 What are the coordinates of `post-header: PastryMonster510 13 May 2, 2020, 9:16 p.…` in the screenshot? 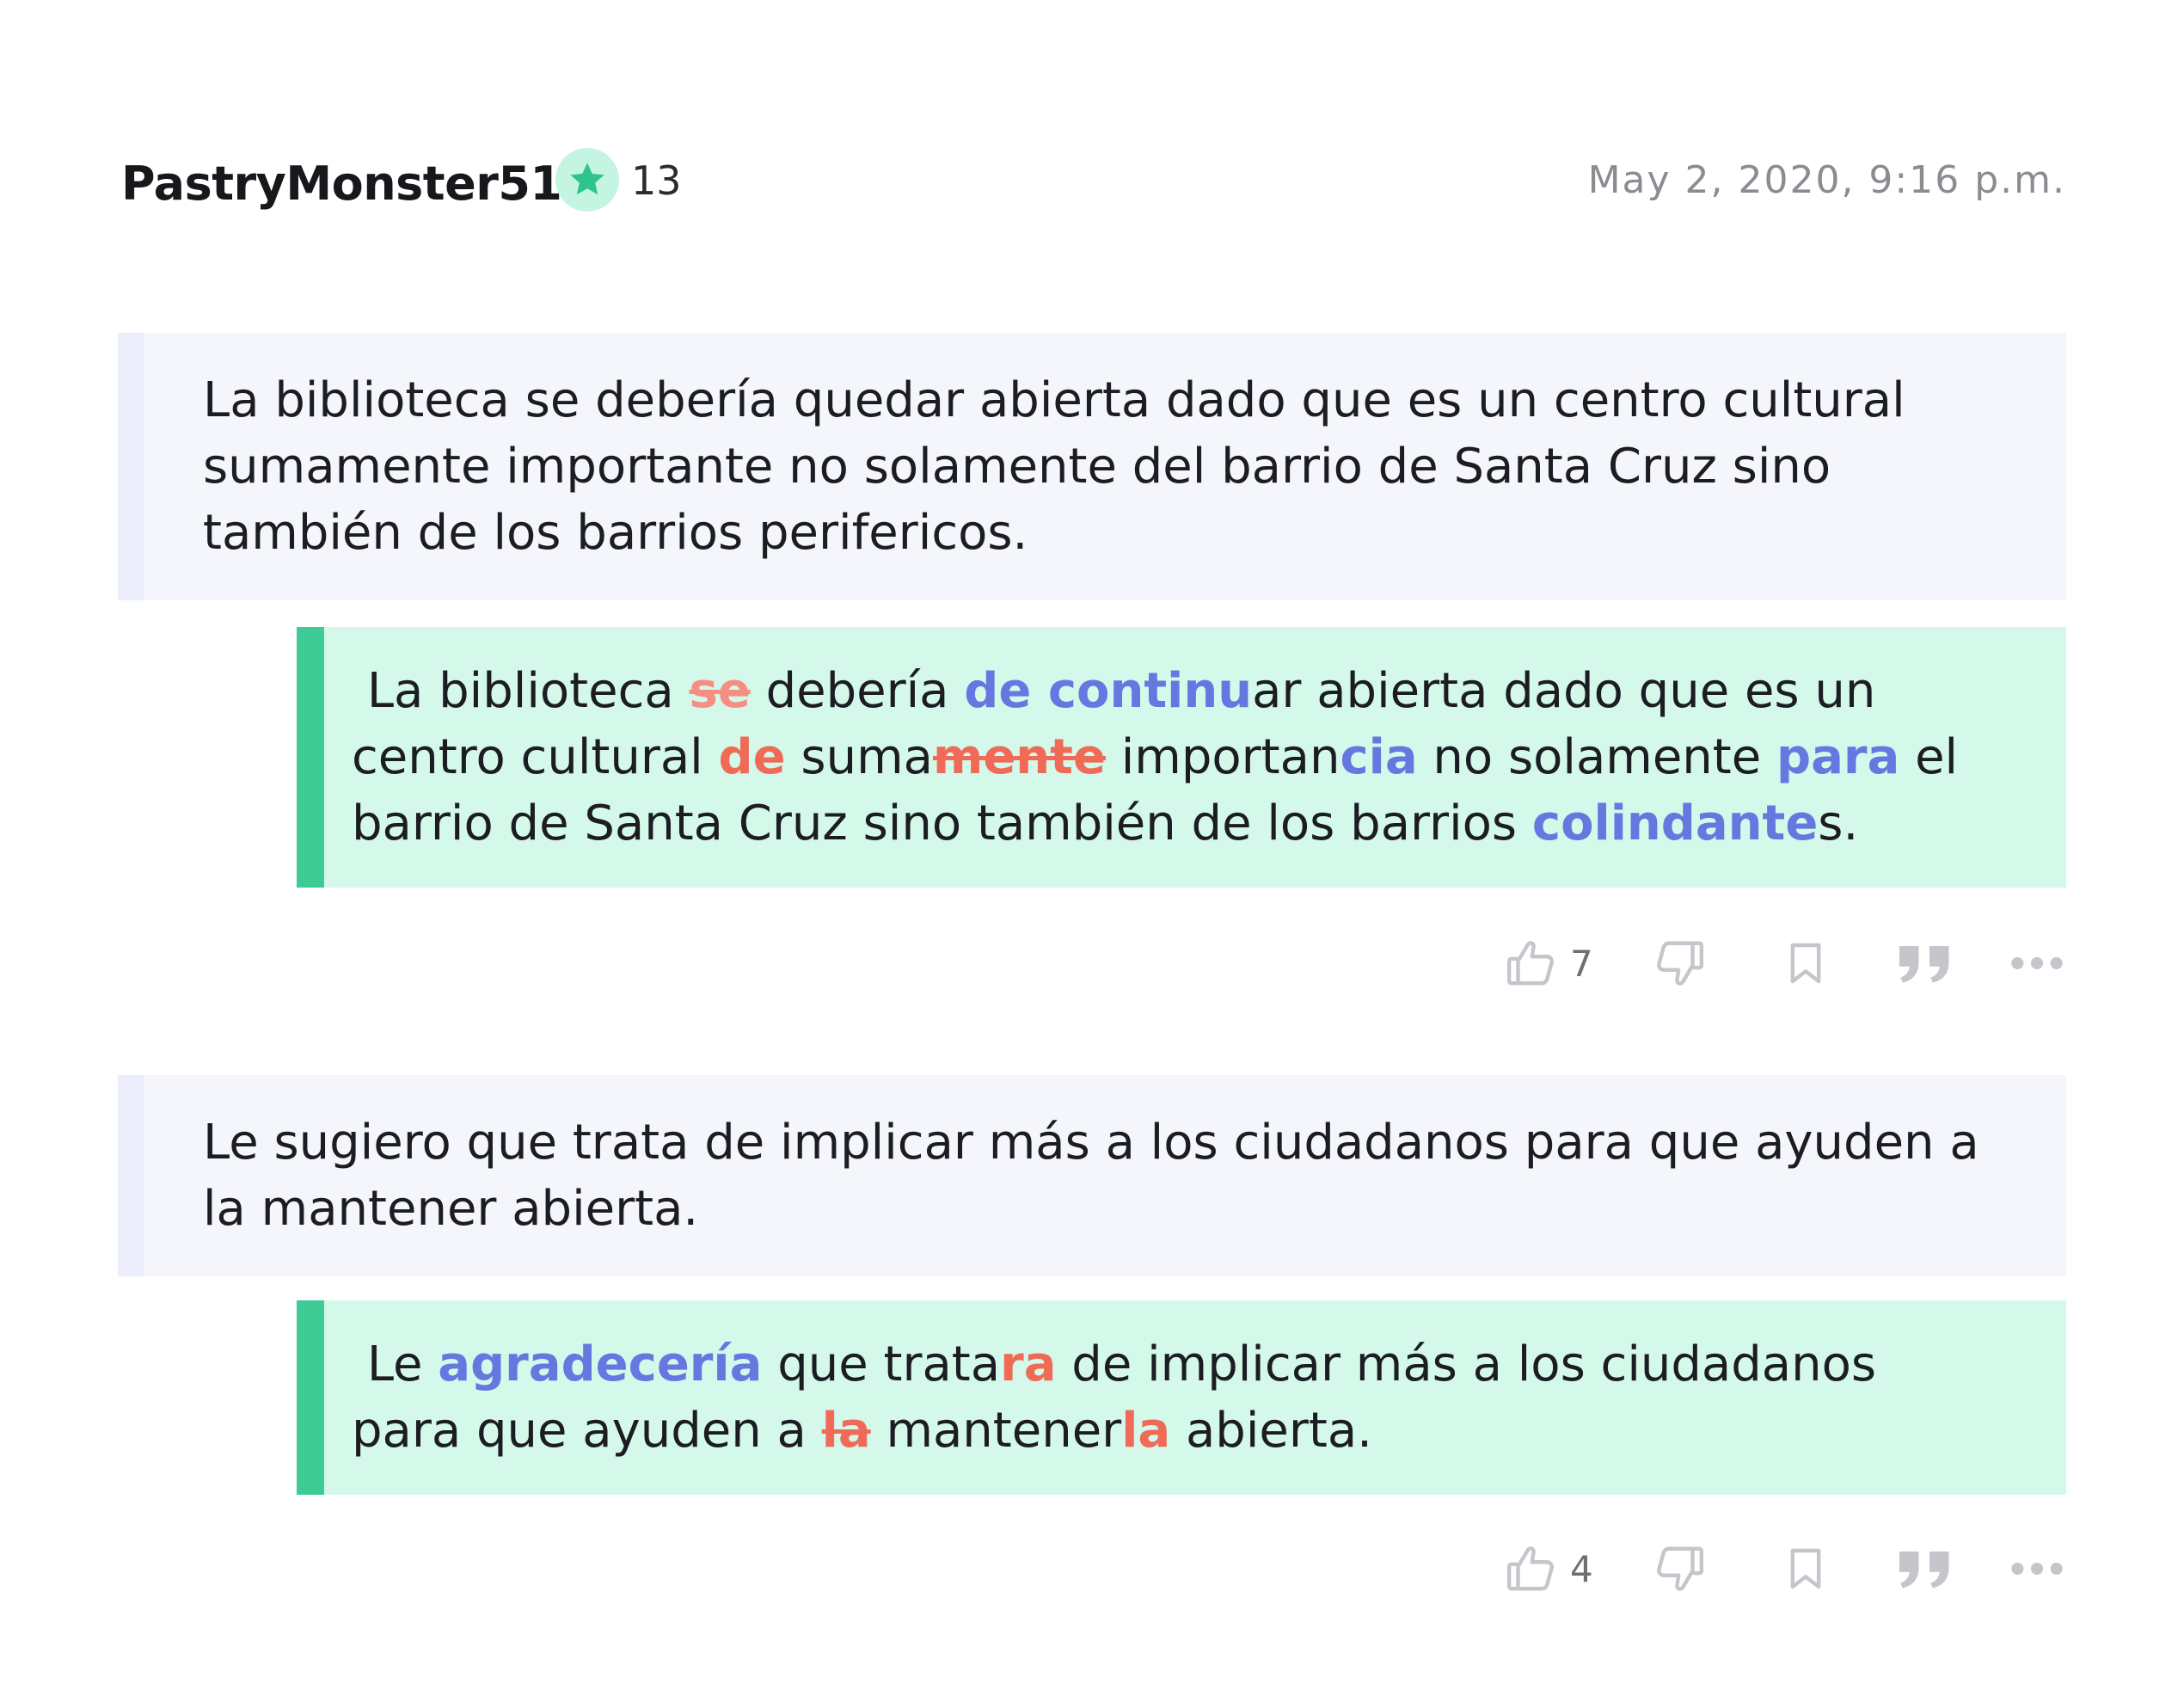 It's located at (1093, 180).